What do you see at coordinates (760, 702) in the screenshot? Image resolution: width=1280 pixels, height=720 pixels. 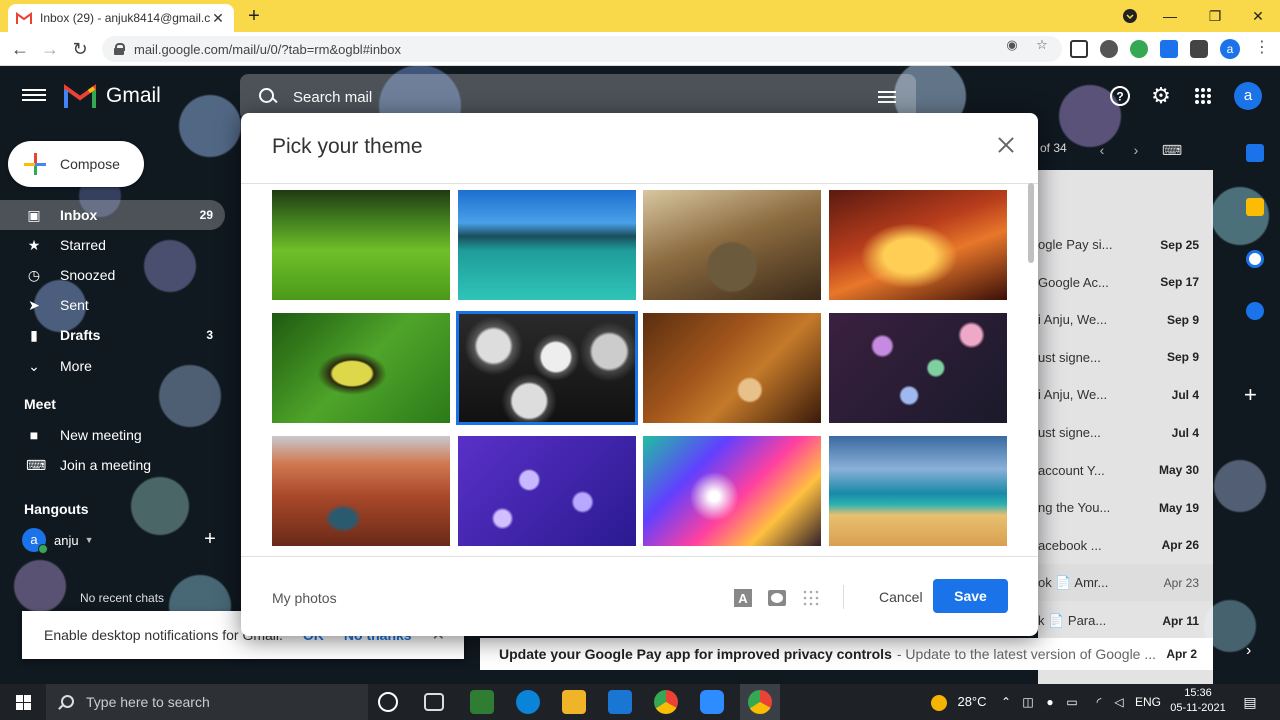 I see `chrome-active-icon` at bounding box center [760, 702].